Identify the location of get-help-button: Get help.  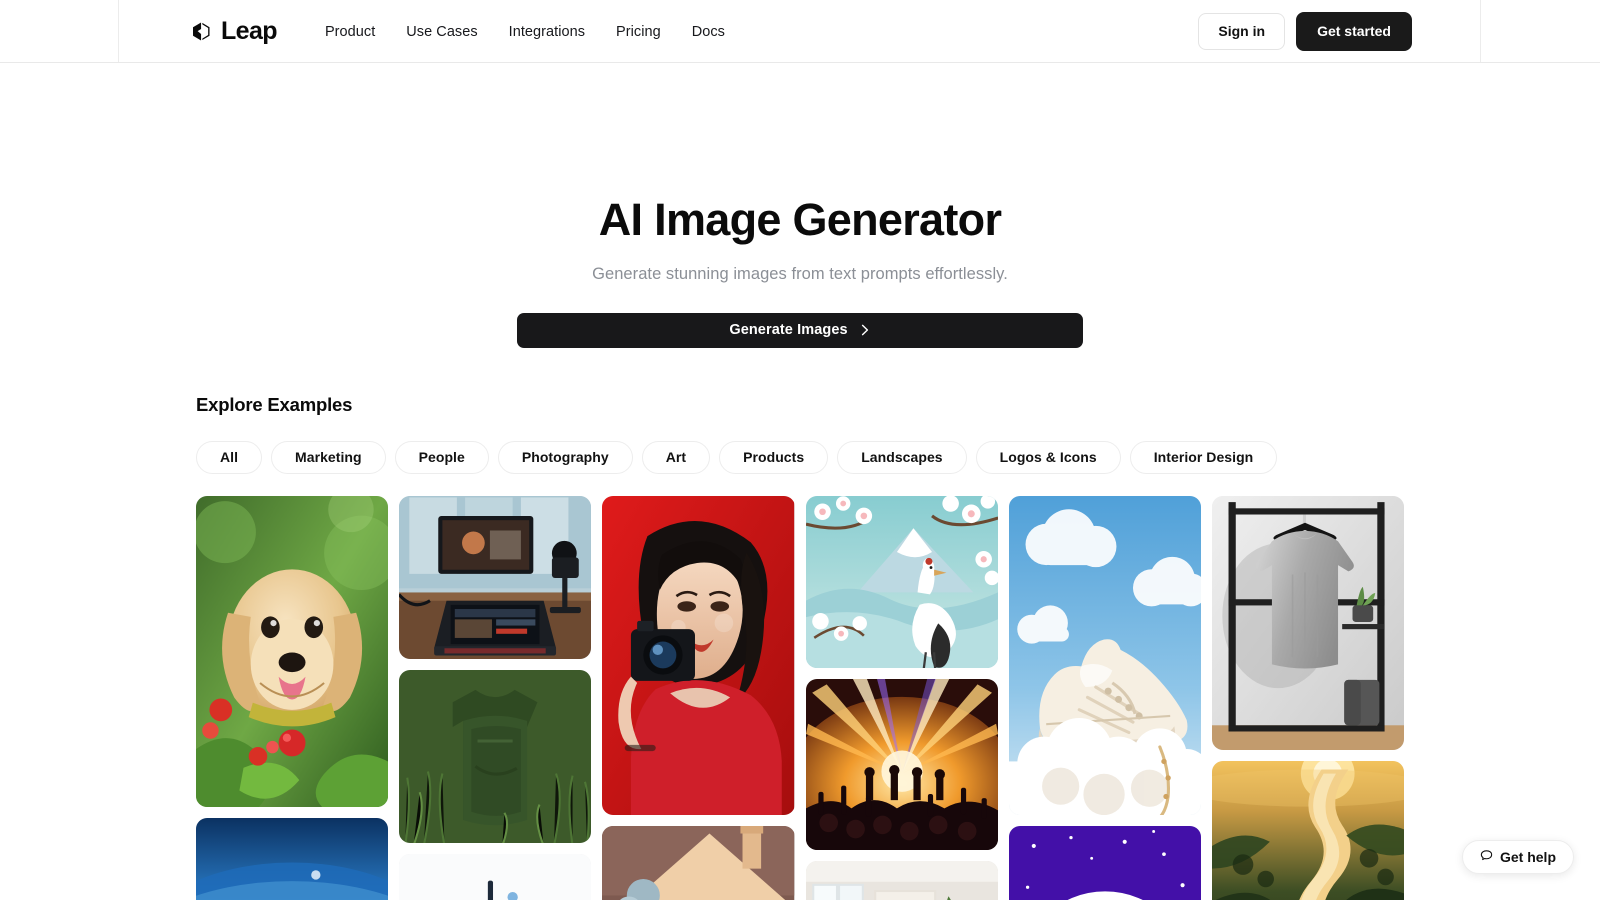
(1517, 857).